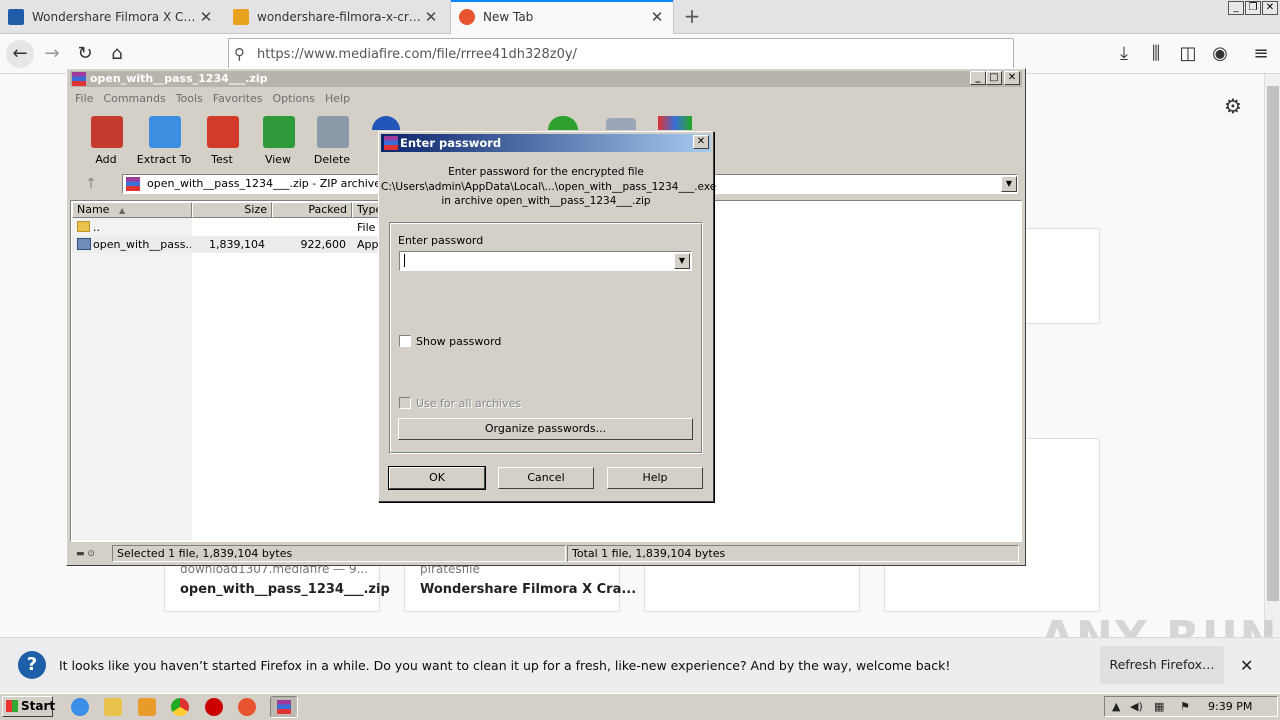  I want to click on cancel-button: Cancel, so click(546, 478).